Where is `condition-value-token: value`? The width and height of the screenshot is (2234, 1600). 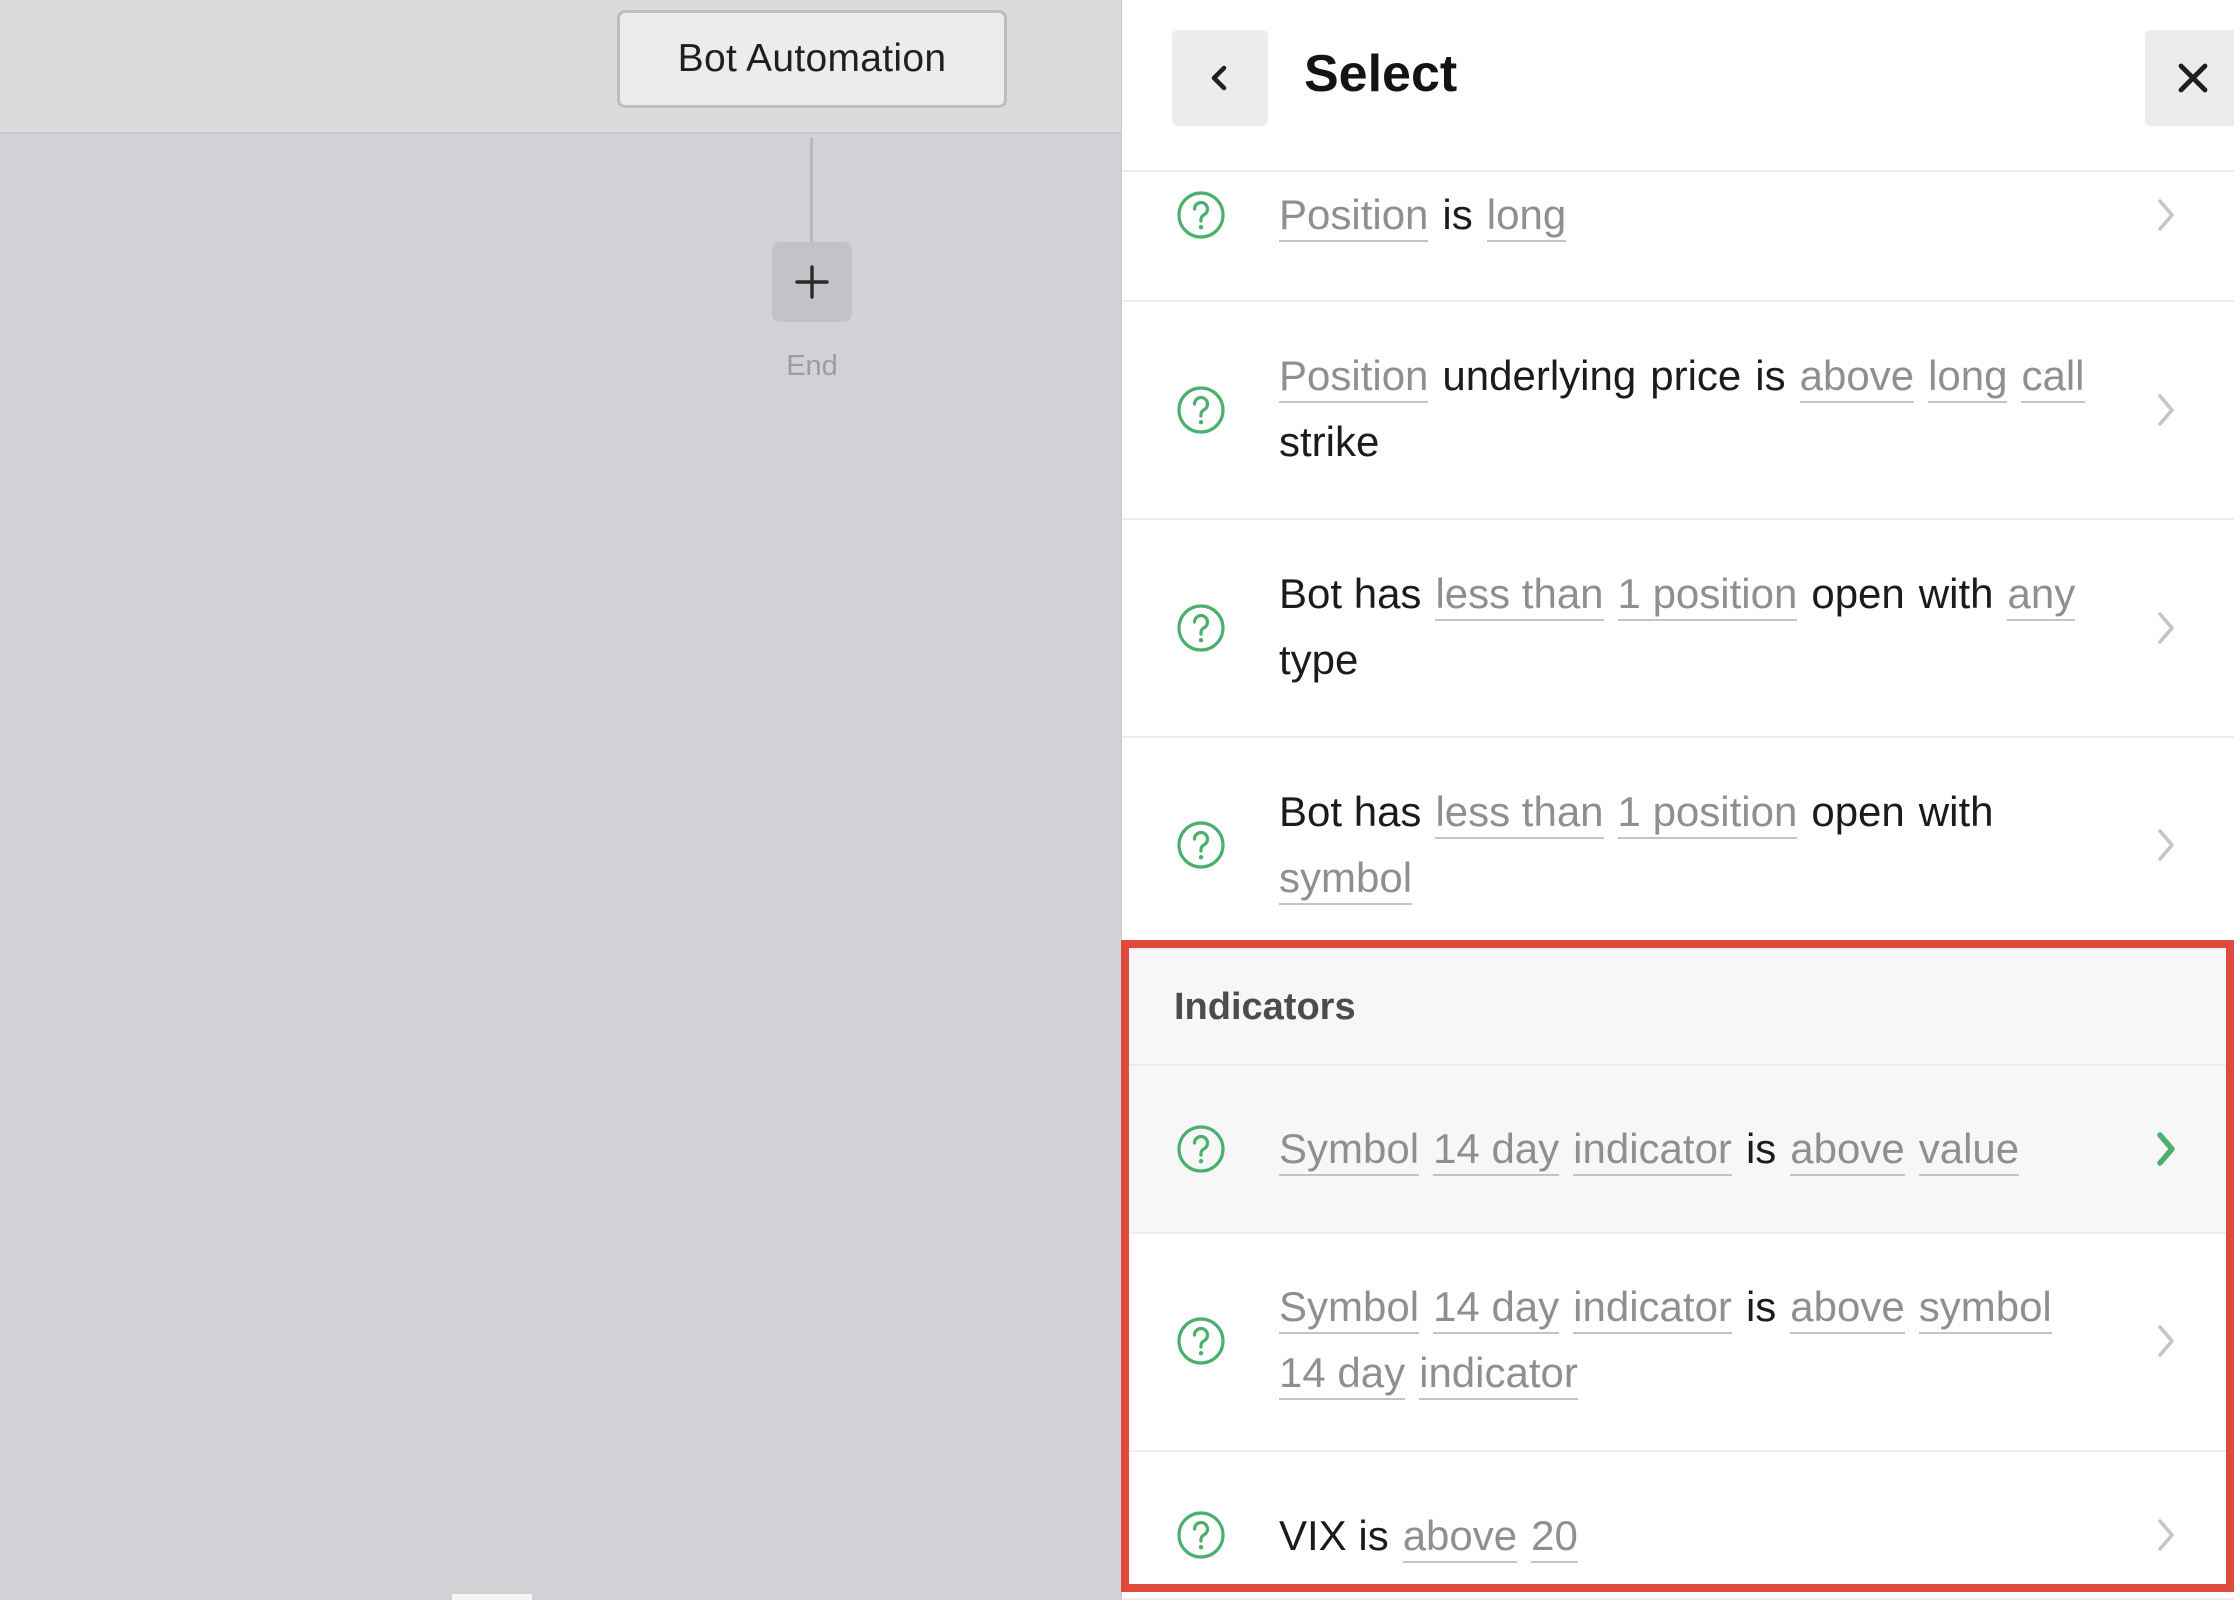 condition-value-token: value is located at coordinates (1969, 1150).